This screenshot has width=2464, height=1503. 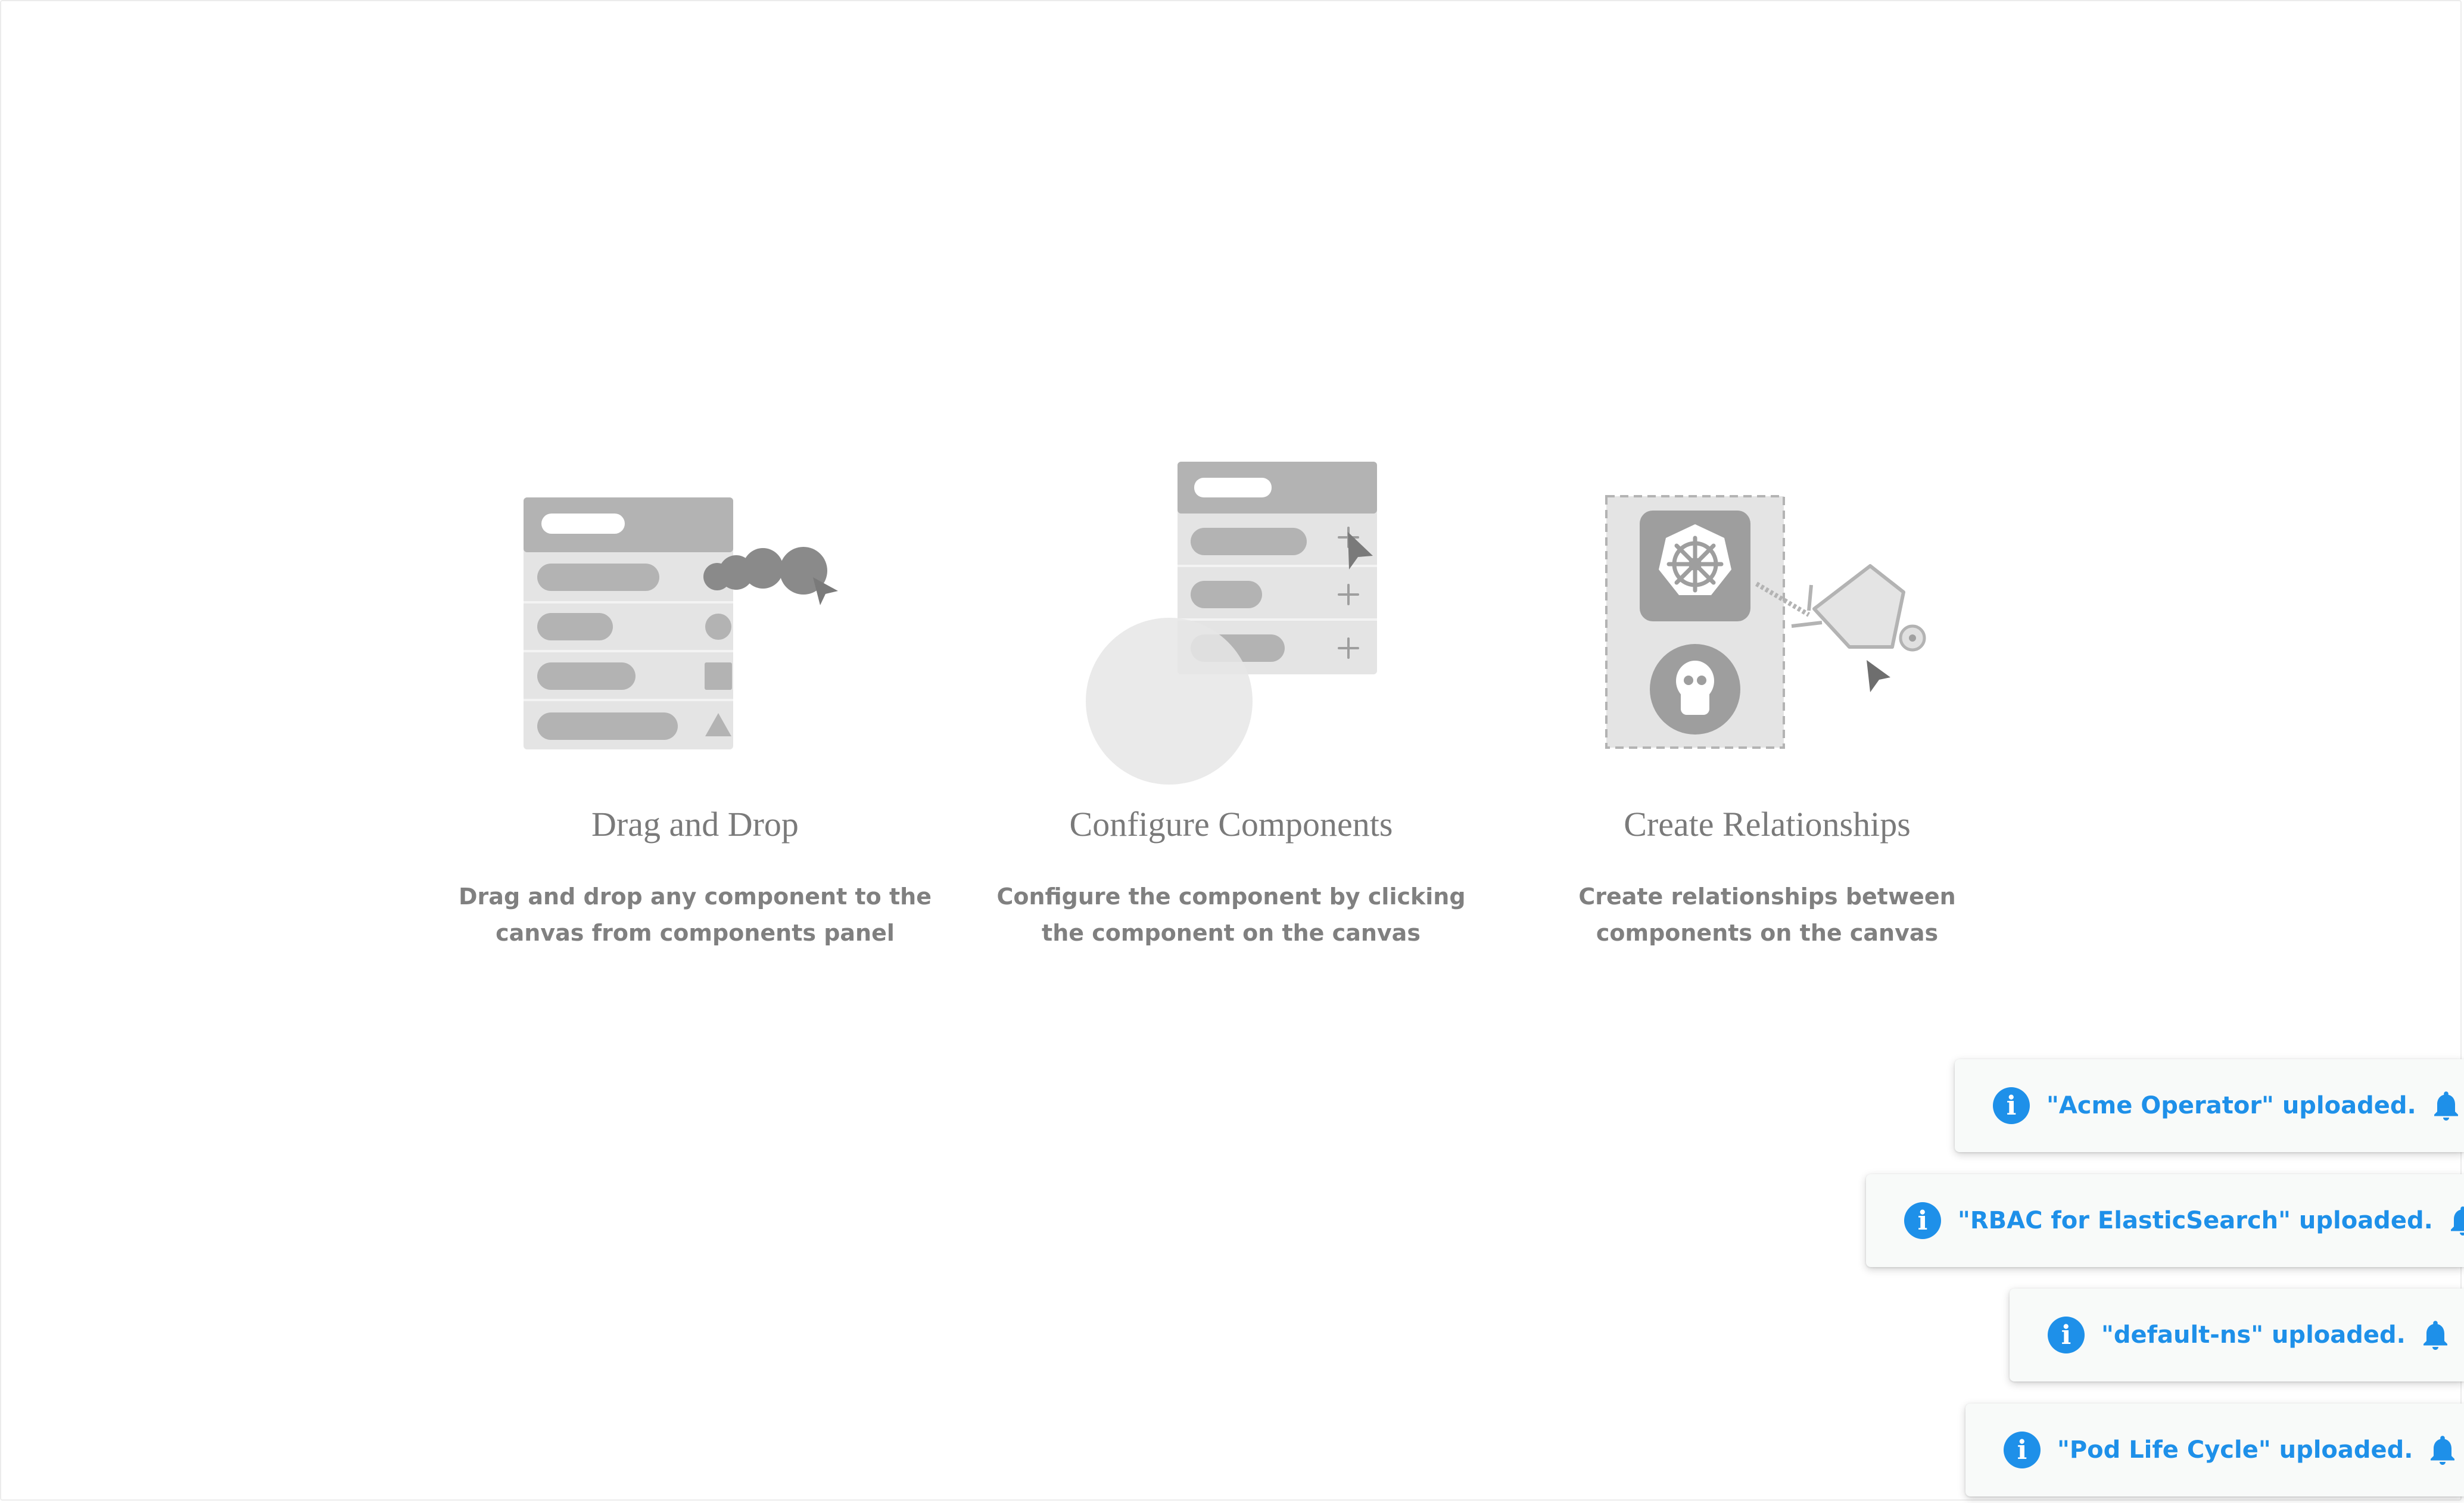 I want to click on notification-message: "RBAC for ElasticSearch" uploaded., so click(x=2195, y=1221).